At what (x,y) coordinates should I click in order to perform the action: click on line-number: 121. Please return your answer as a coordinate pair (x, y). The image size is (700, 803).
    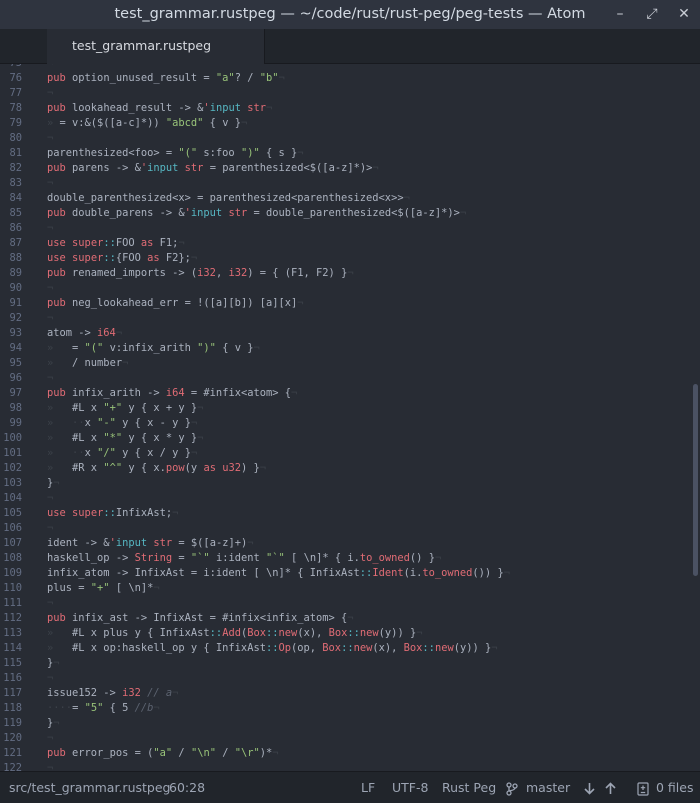
    Looking at the image, I should click on (12, 753).